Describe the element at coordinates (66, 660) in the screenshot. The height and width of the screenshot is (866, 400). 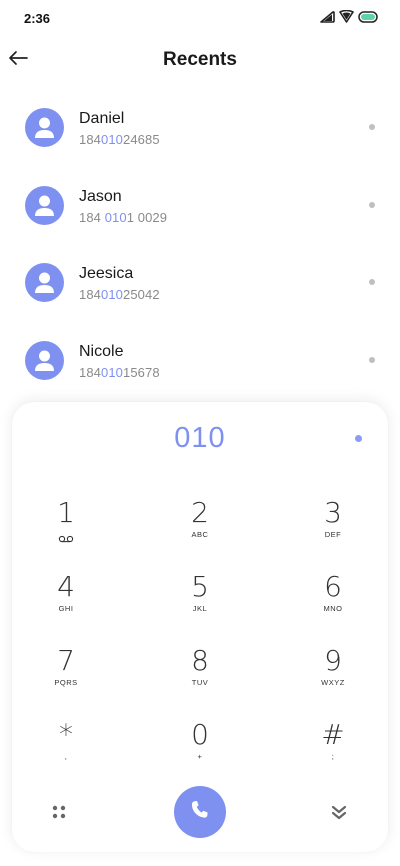
I see `key-digit: 7` at that location.